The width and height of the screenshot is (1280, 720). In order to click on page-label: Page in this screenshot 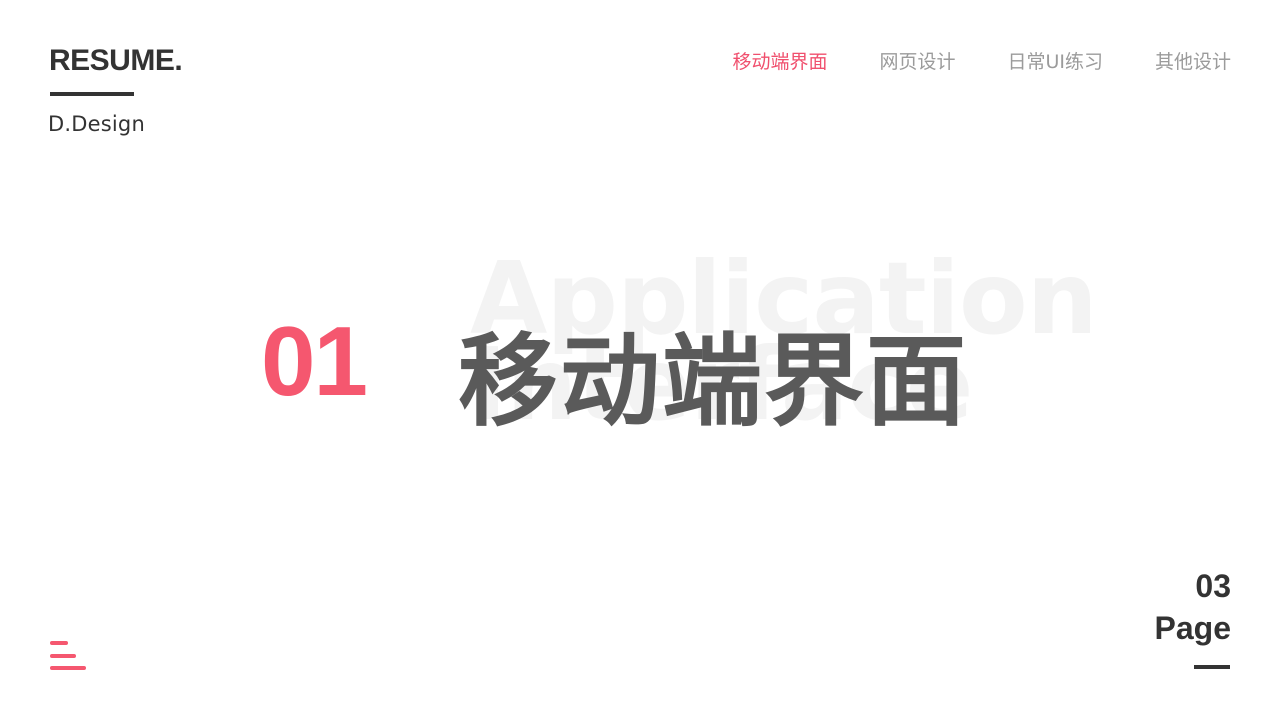, I will do `click(1192, 628)`.